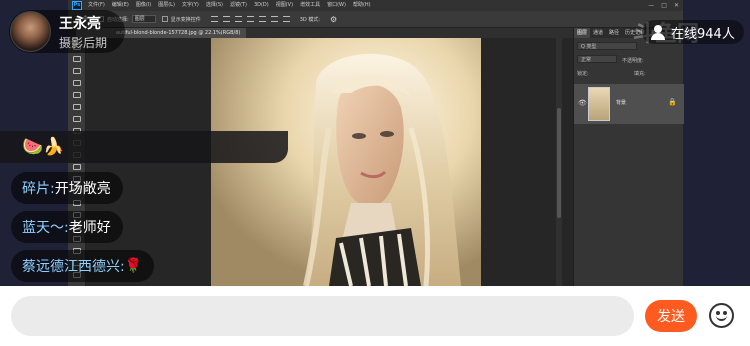 The height and width of the screenshot is (346, 750). Describe the element at coordinates (133, 266) in the screenshot. I see `chat-text: 🌹` at that location.